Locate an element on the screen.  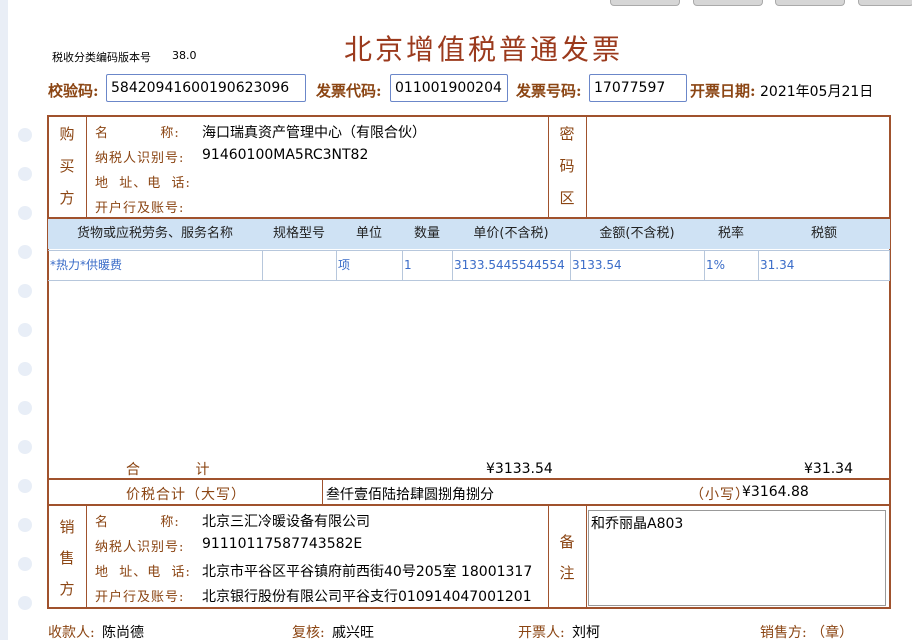
invoice-title: 北京增值税普通发票 is located at coordinates (484, 49).